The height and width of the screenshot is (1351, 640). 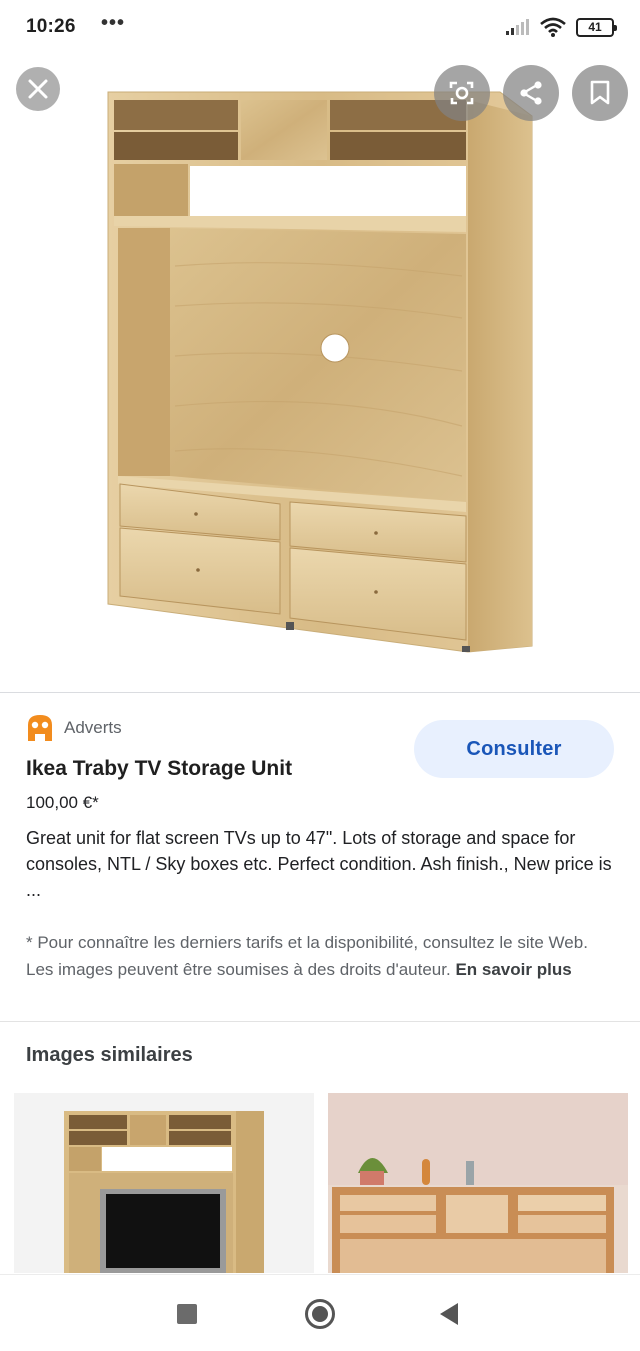 I want to click on tv-unit-thumbnail, so click(x=164, y=1192).